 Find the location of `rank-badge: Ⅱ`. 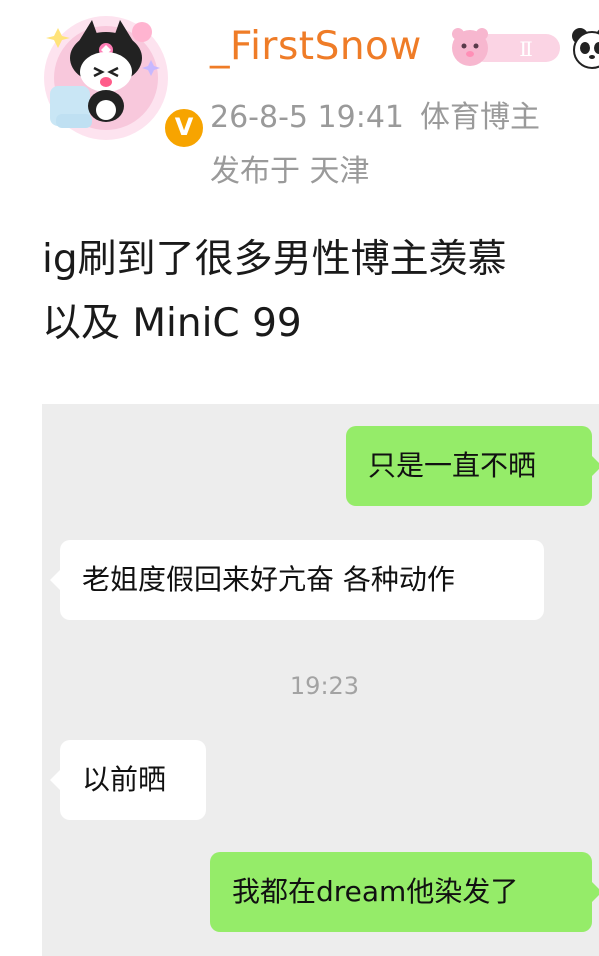

rank-badge: Ⅱ is located at coordinates (506, 48).